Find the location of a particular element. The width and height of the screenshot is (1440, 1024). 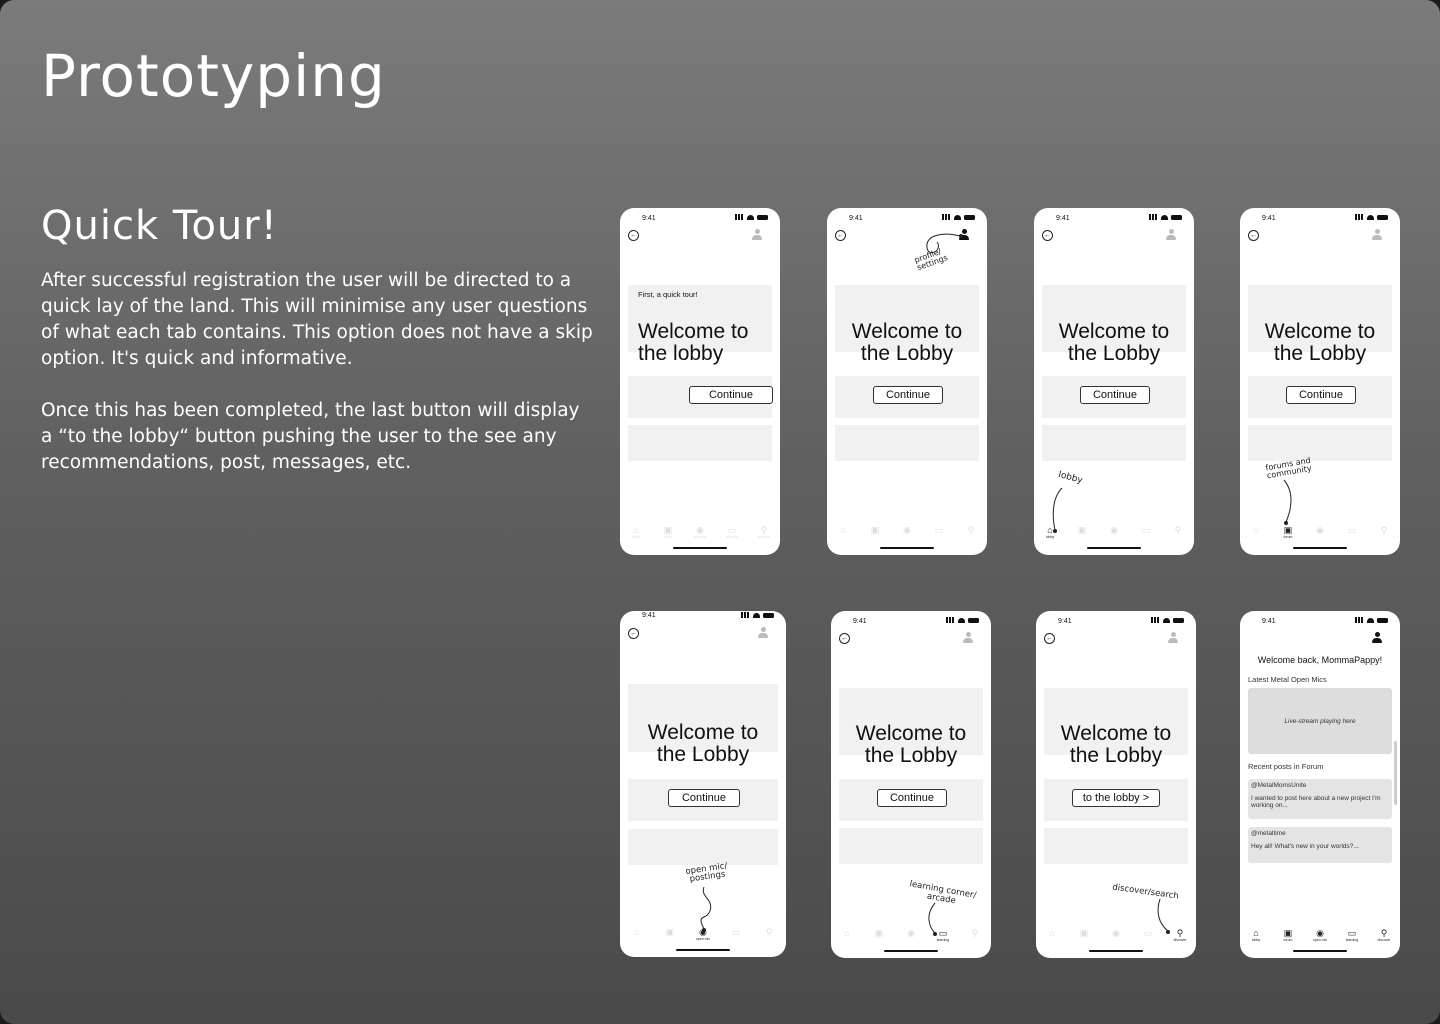

to-lobby-button: to the lobby > is located at coordinates (1116, 798).